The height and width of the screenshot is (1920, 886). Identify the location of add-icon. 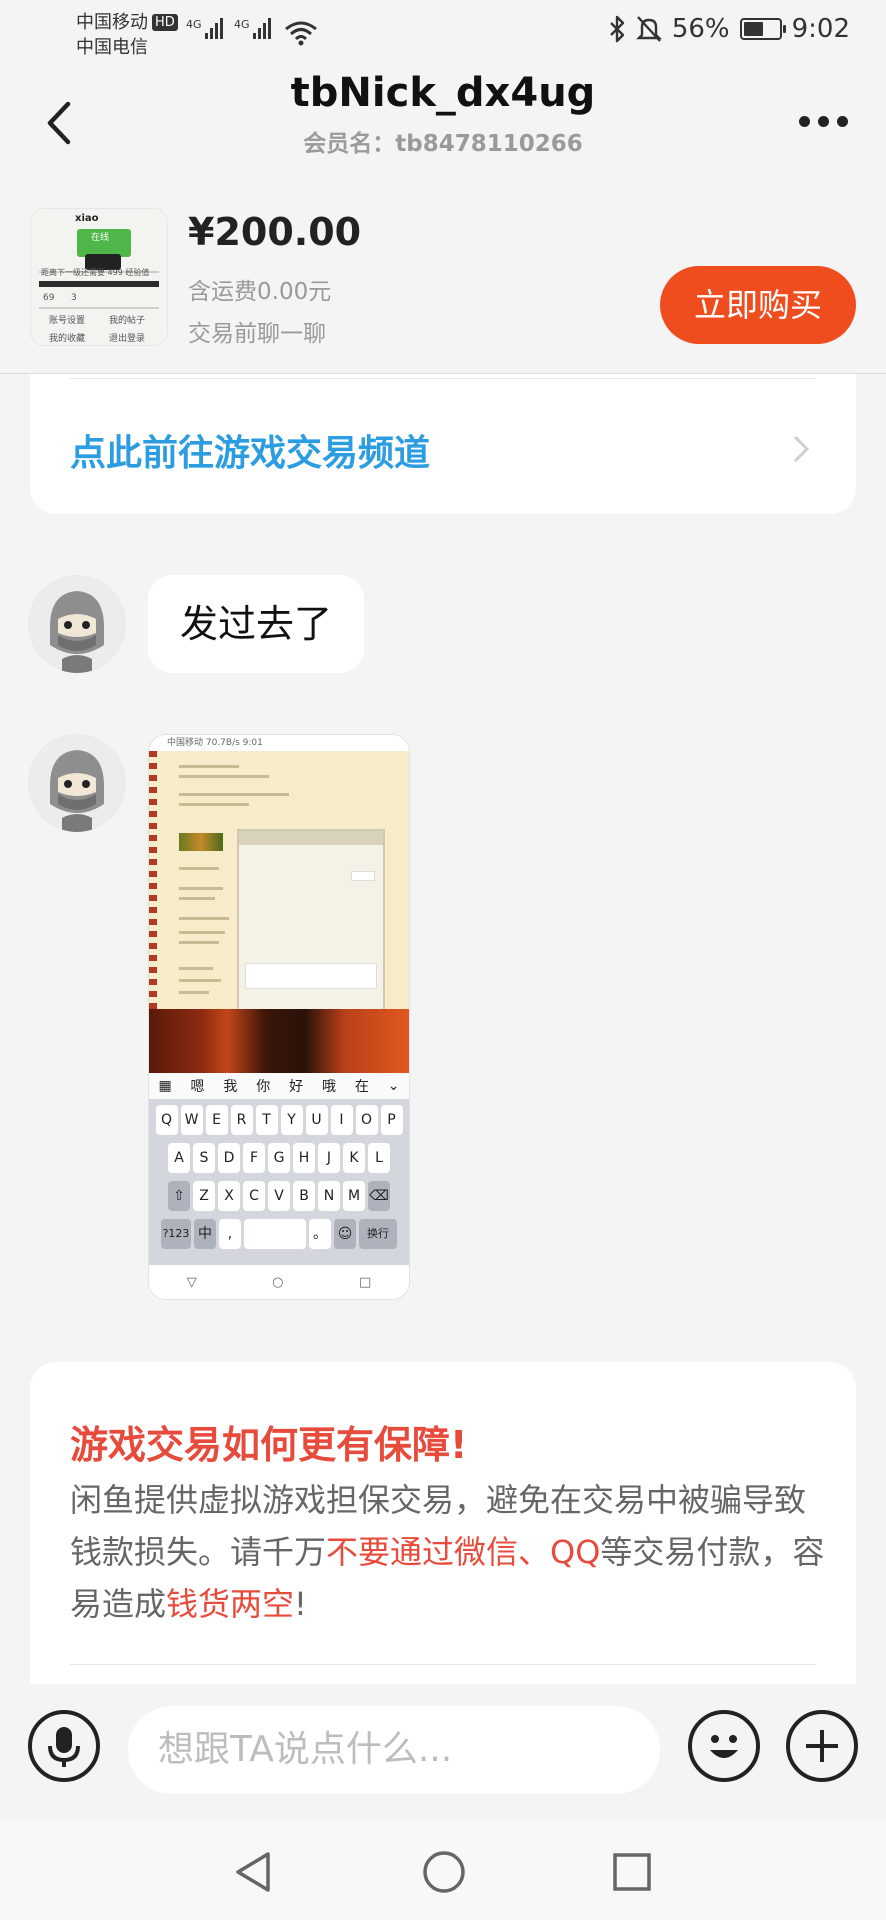
(822, 1746).